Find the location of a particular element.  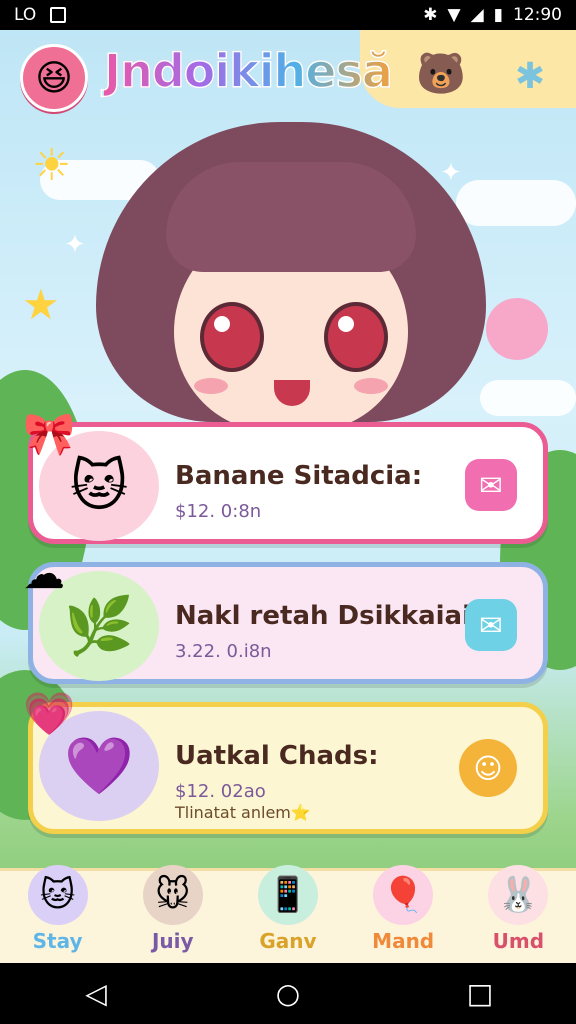

card-price: $12. 0:8n is located at coordinates (218, 511).